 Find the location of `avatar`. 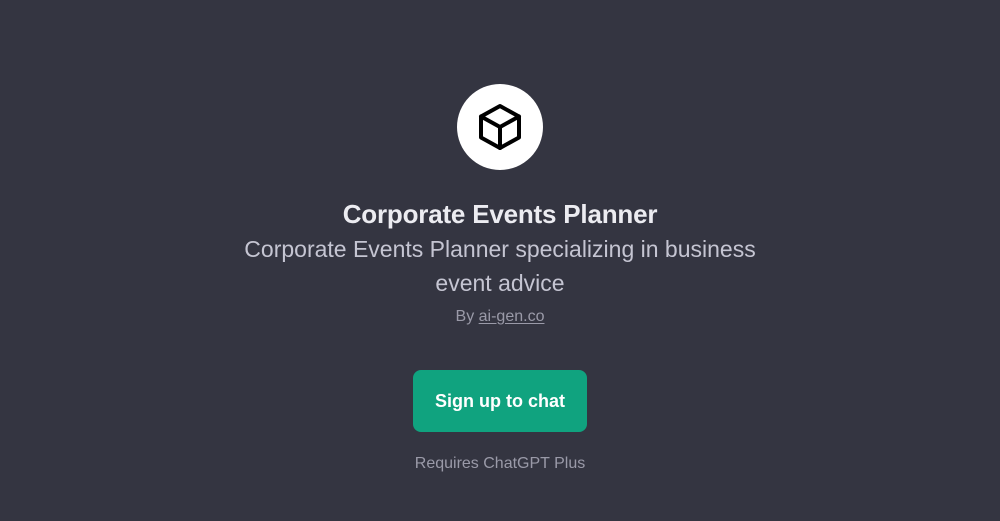

avatar is located at coordinates (500, 127).